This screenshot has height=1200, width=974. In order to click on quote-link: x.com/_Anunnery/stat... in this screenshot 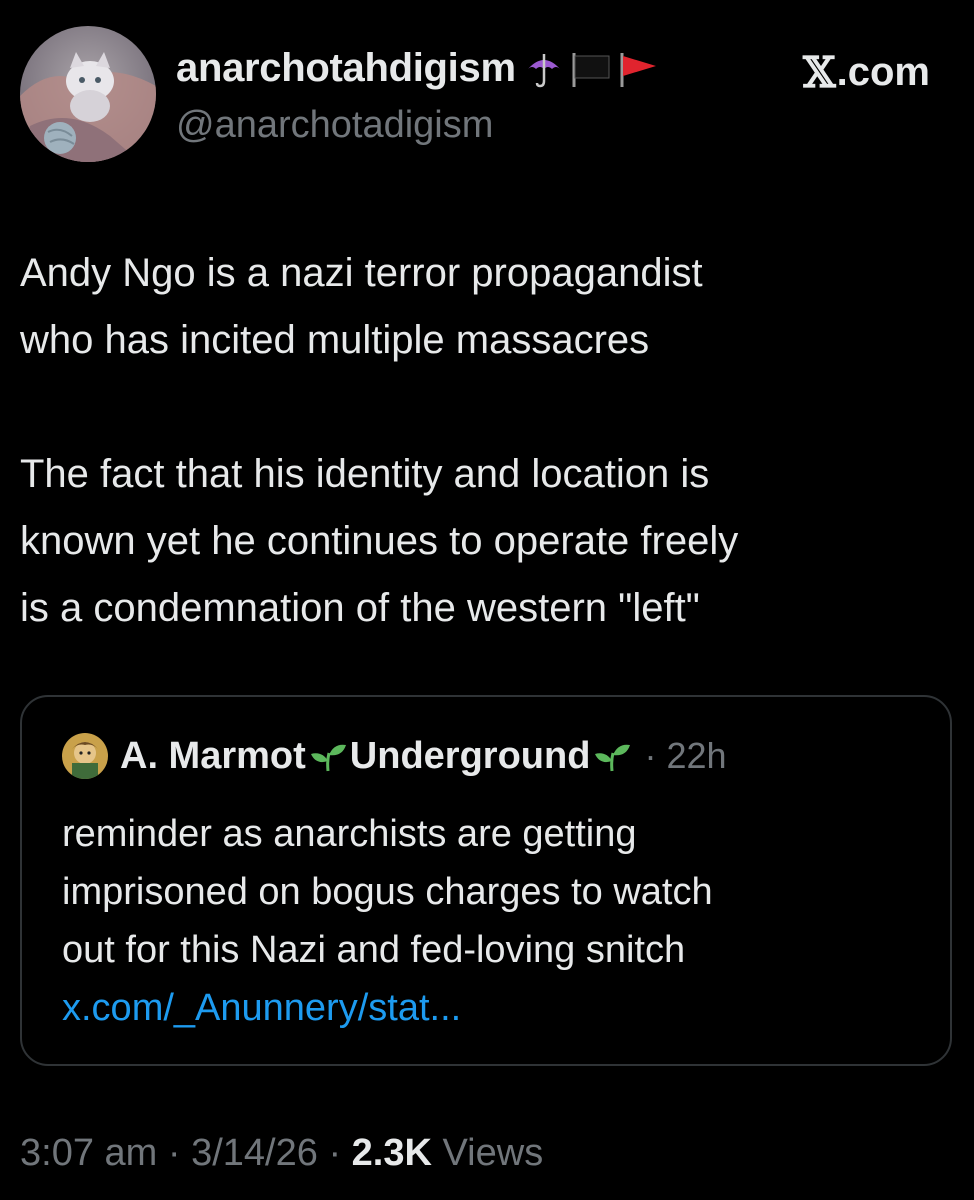, I will do `click(261, 1008)`.